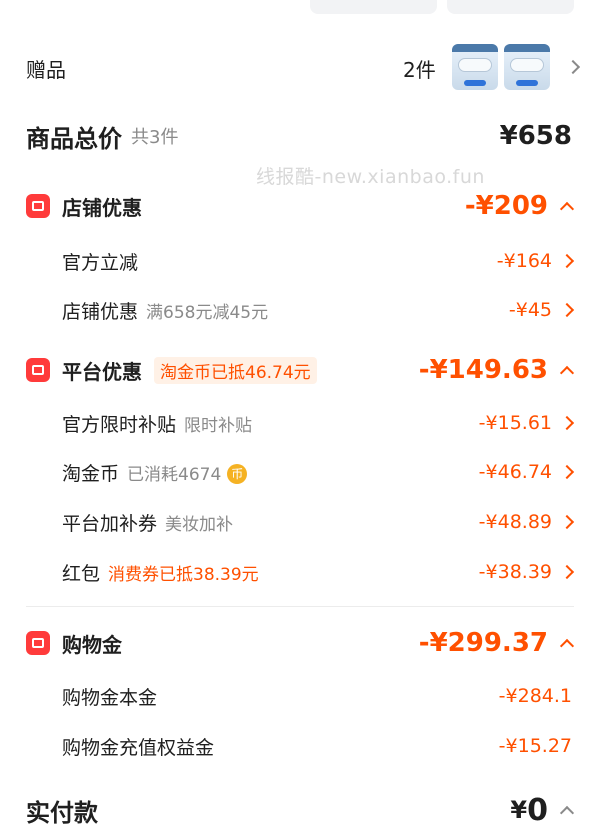  What do you see at coordinates (102, 207) in the screenshot?
I see `store-discount-title: 店铺优惠` at bounding box center [102, 207].